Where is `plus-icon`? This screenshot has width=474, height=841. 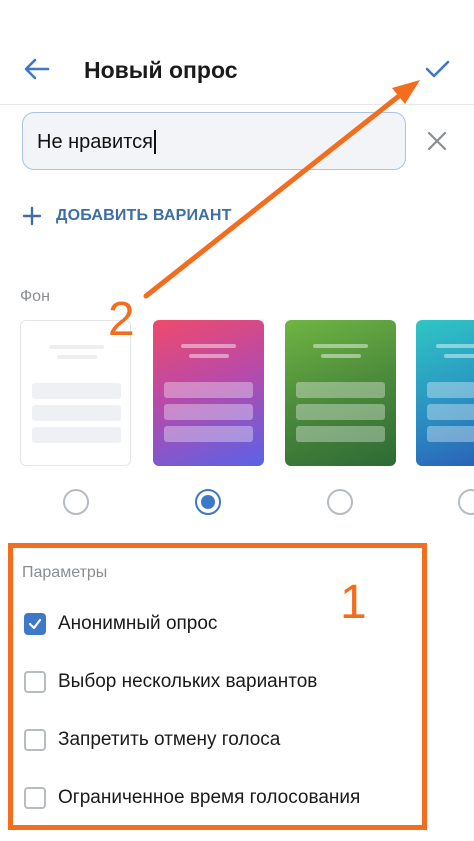
plus-icon is located at coordinates (32, 216).